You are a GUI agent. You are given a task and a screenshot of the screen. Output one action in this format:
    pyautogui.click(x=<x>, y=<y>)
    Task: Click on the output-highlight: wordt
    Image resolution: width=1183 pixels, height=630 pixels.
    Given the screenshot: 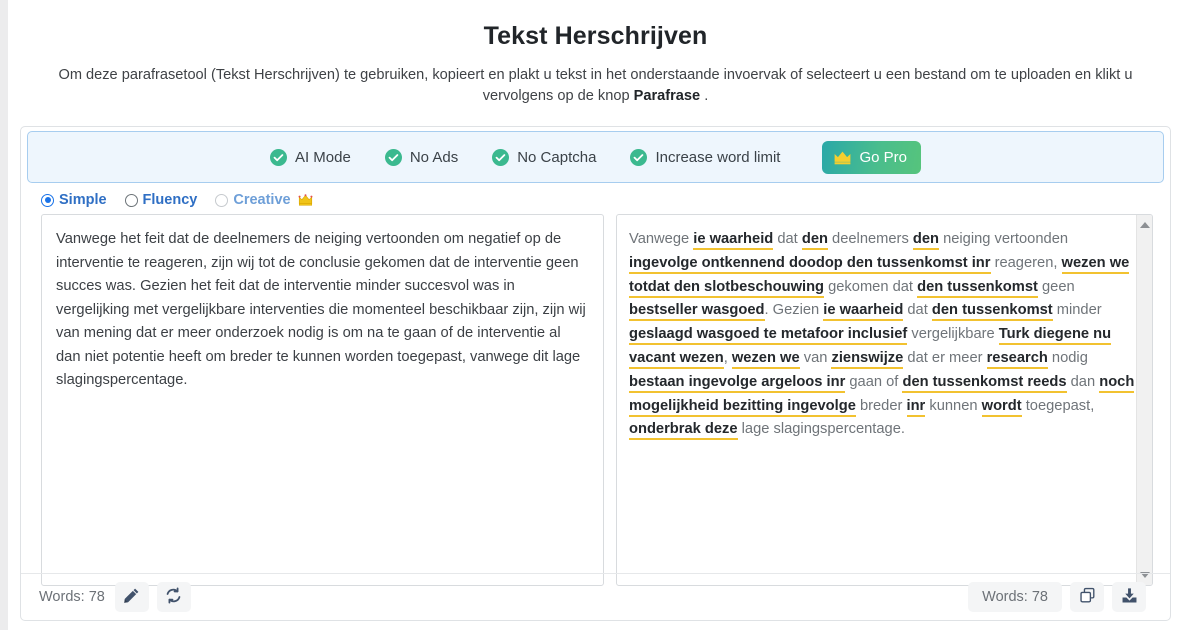 What is the action you would take?
    pyautogui.click(x=1001, y=407)
    